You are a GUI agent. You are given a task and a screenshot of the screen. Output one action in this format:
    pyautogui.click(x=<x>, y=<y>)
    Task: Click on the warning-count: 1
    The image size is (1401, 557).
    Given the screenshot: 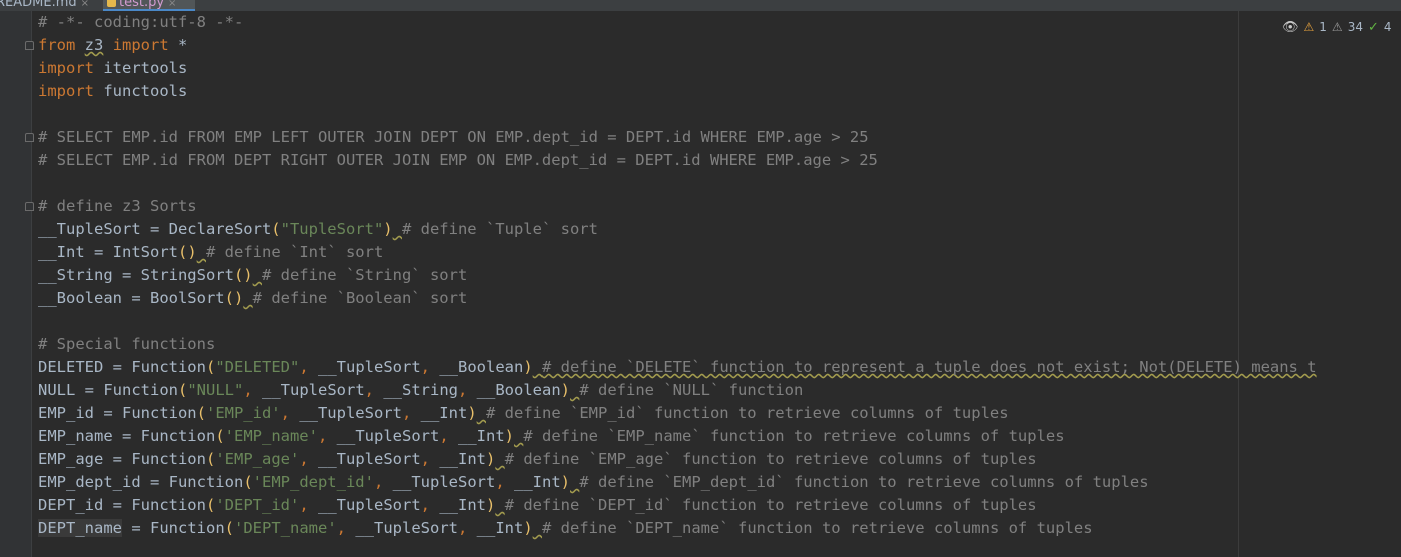 What is the action you would take?
    pyautogui.click(x=1323, y=27)
    